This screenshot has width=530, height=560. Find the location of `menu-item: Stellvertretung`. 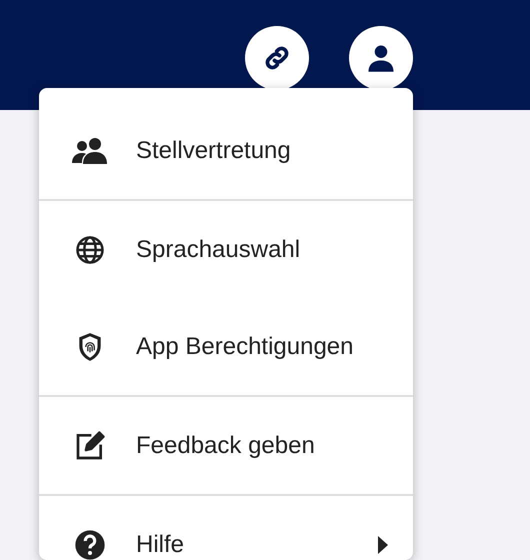

menu-item: Stellvertretung is located at coordinates (226, 150).